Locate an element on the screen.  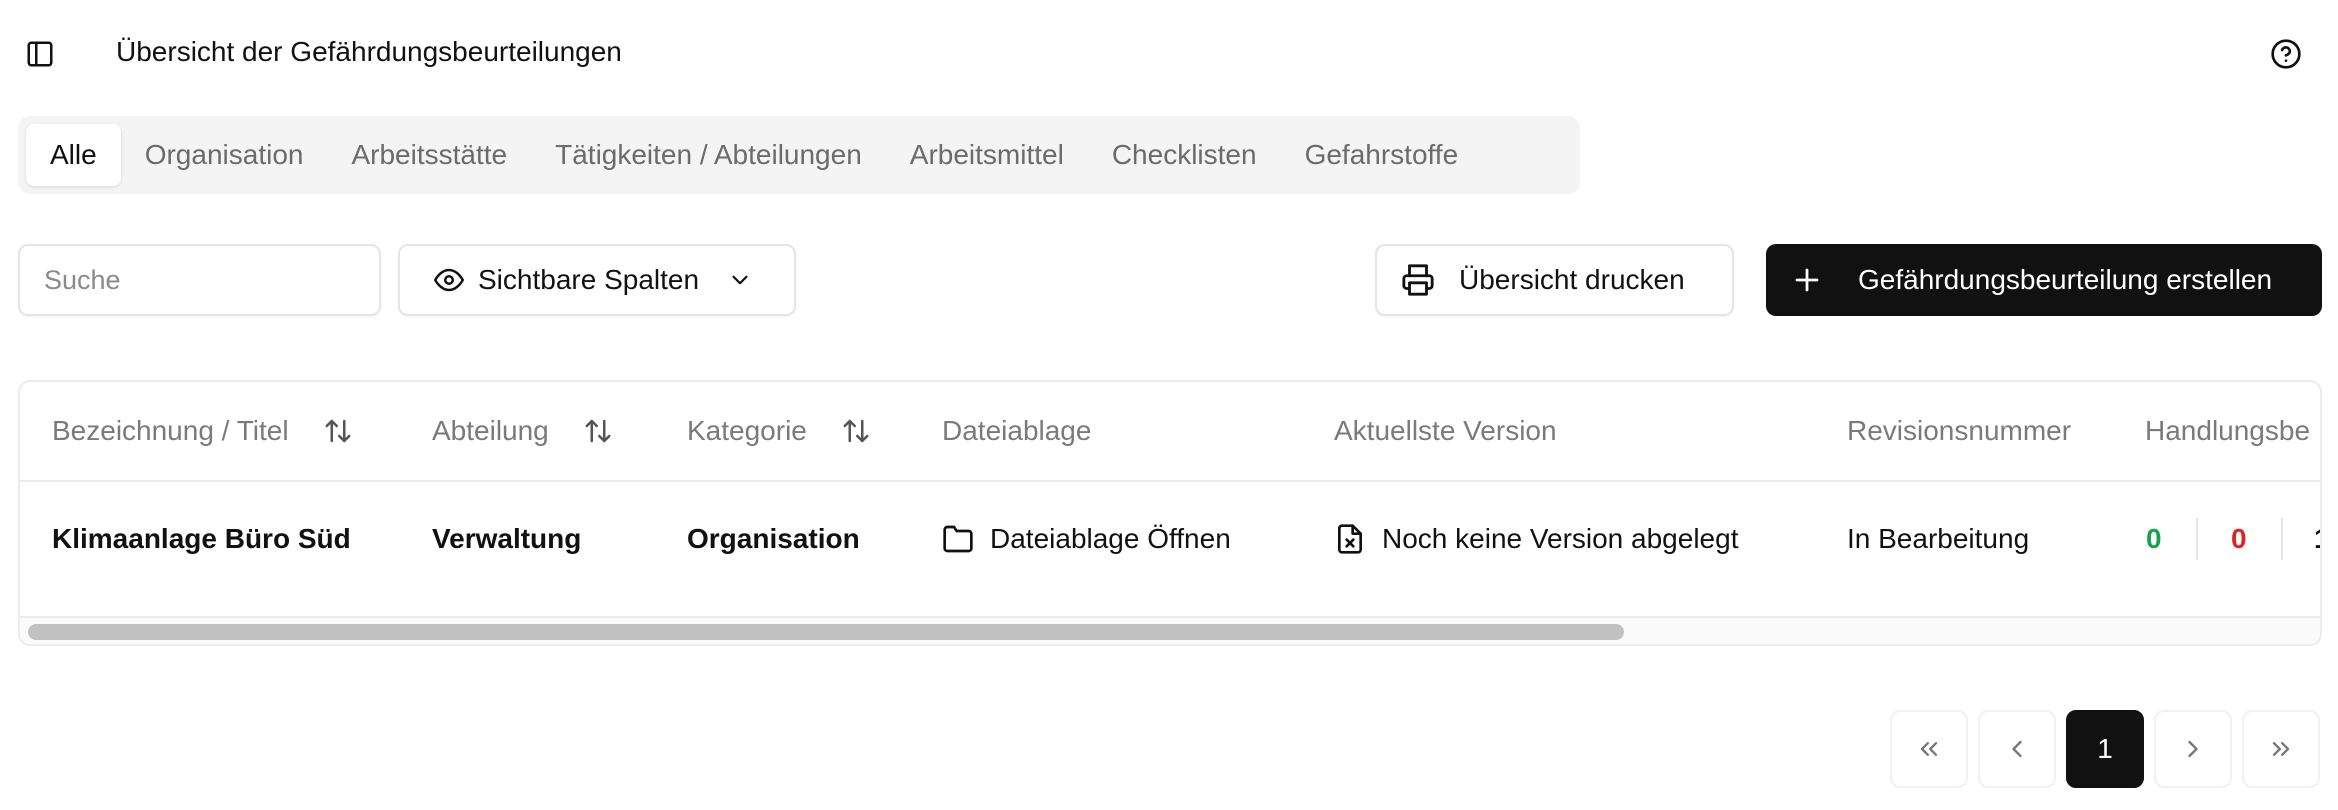
print-overview-button: Übersicht drucken is located at coordinates (1554, 280).